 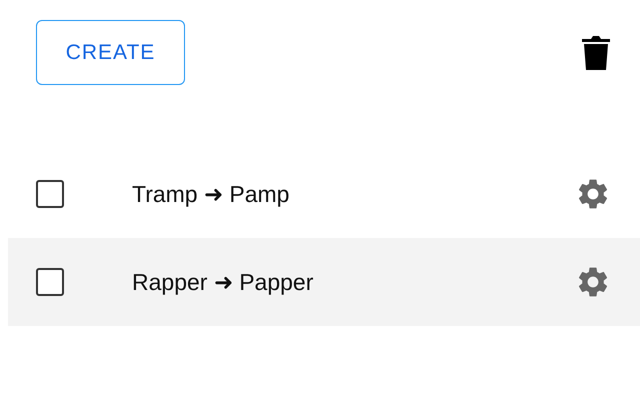 I want to click on rule-label: Tramp ➜ Pamp, so click(x=211, y=194).